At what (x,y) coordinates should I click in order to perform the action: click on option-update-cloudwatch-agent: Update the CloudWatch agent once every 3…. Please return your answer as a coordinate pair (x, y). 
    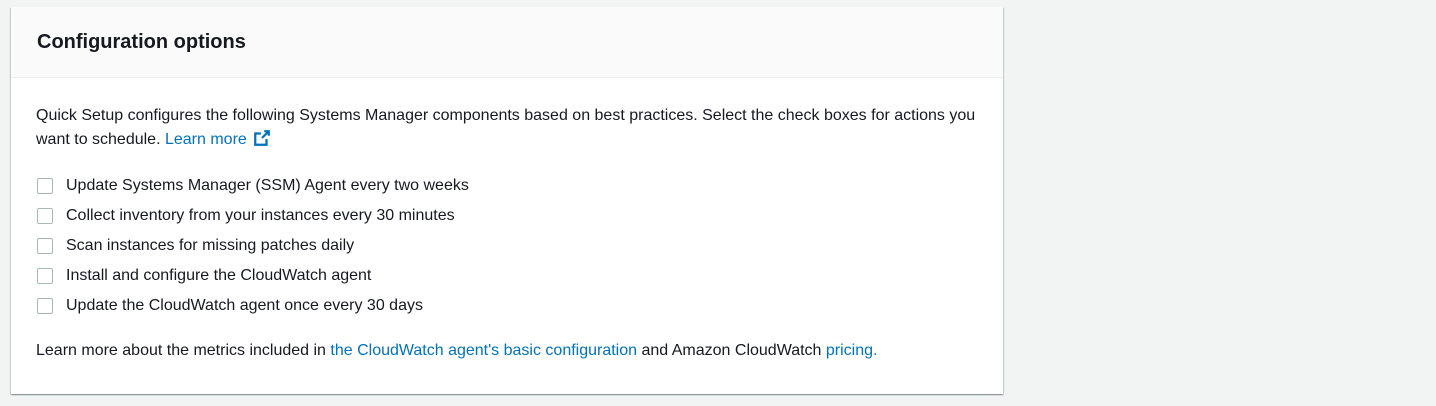
    Looking at the image, I should click on (506, 306).